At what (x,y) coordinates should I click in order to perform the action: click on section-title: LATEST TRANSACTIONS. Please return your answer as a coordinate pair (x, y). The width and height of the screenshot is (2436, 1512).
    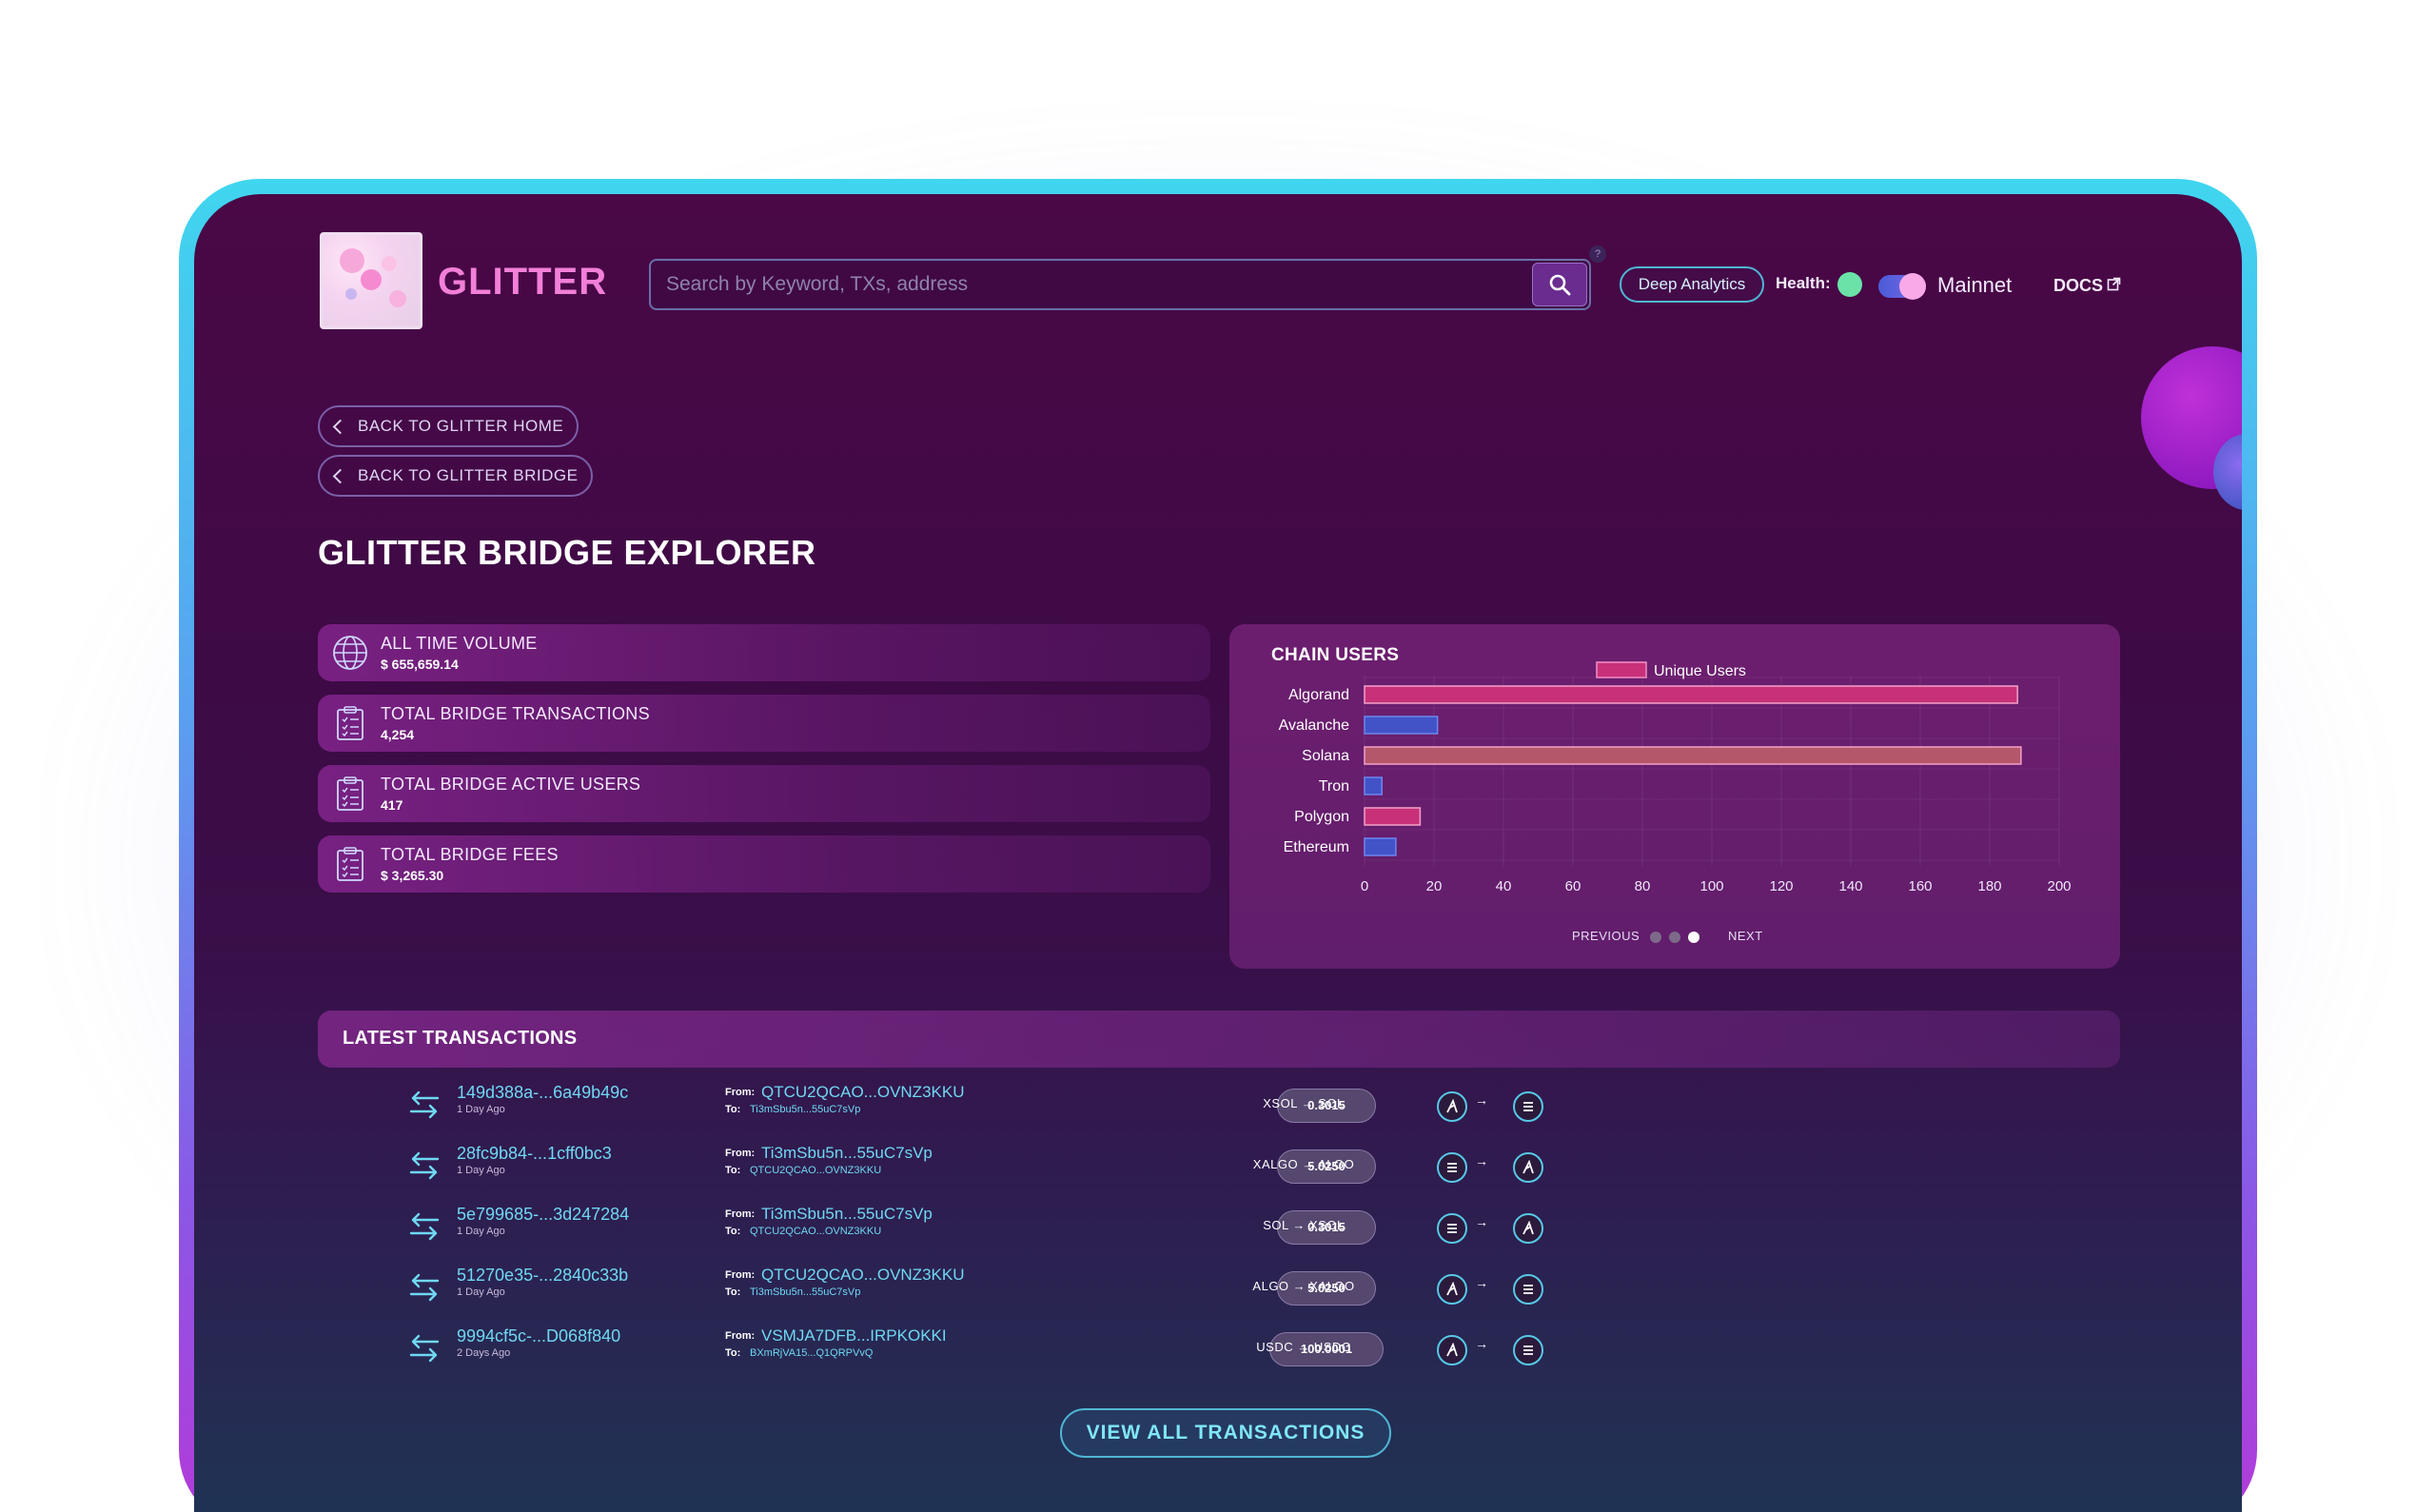
    Looking at the image, I should click on (460, 1038).